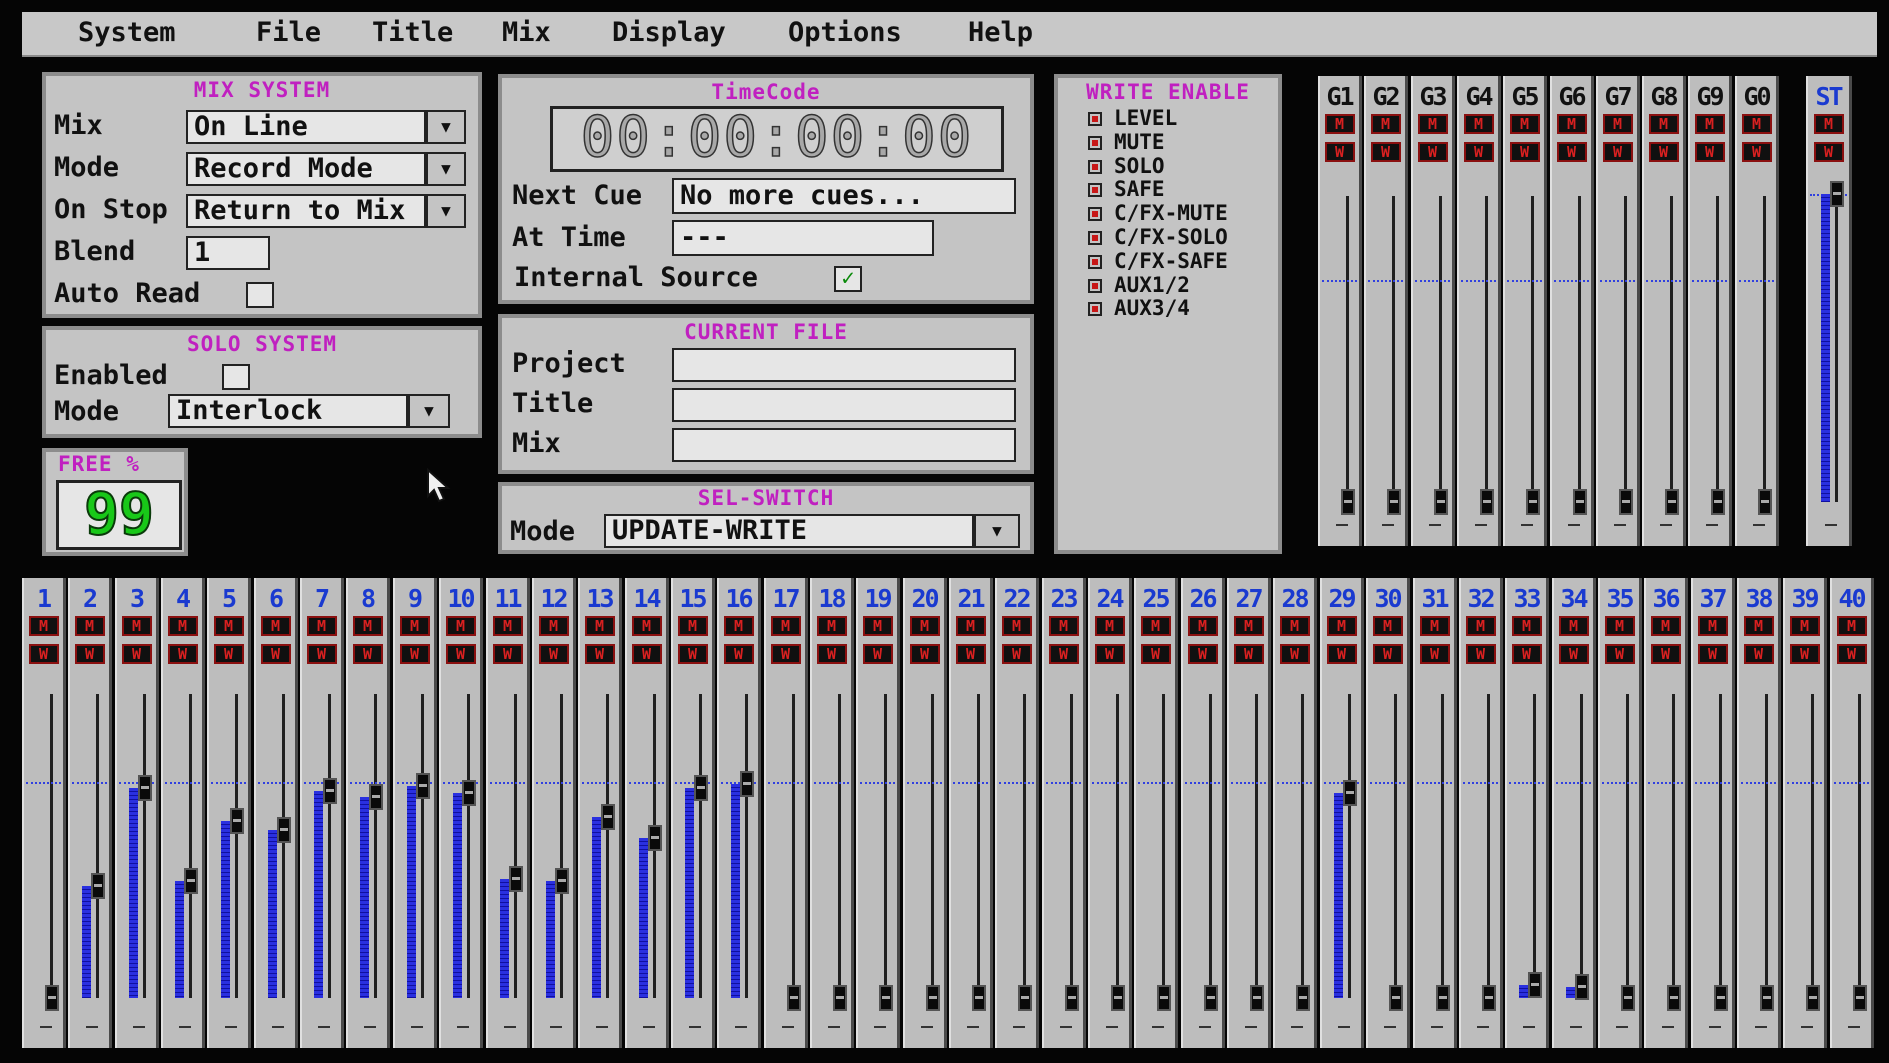 The height and width of the screenshot is (1063, 1889). Describe the element at coordinates (1487, 502) in the screenshot. I see `group-g4-fader-knob` at that location.